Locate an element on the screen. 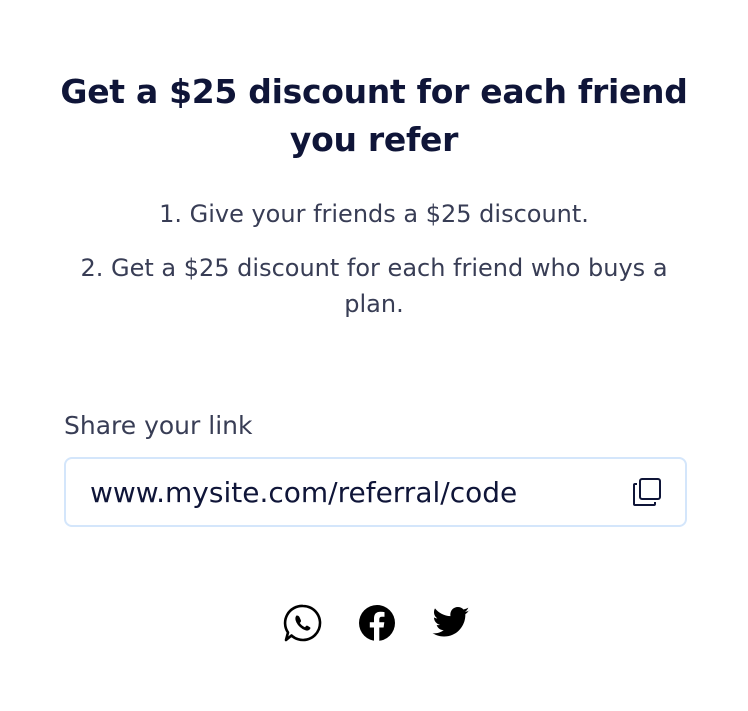  copy-icon is located at coordinates (647, 492).